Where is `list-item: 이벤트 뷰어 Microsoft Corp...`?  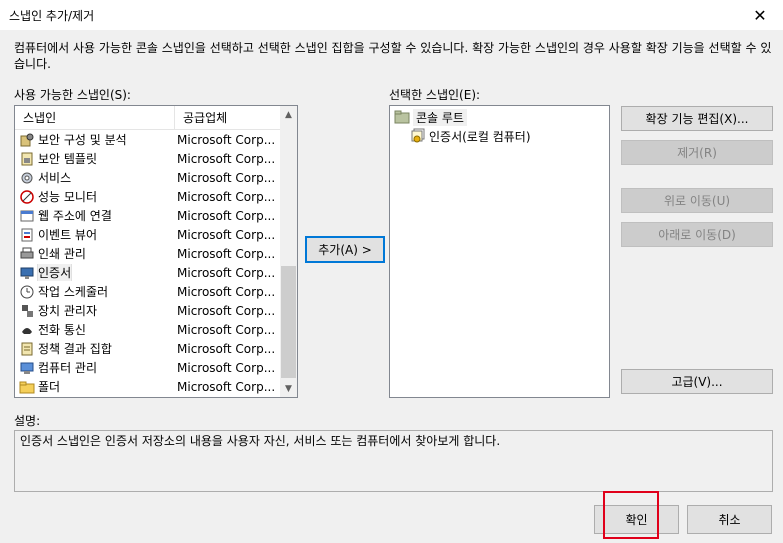
list-item: 이벤트 뷰어 Microsoft Corp... is located at coordinates (148, 234).